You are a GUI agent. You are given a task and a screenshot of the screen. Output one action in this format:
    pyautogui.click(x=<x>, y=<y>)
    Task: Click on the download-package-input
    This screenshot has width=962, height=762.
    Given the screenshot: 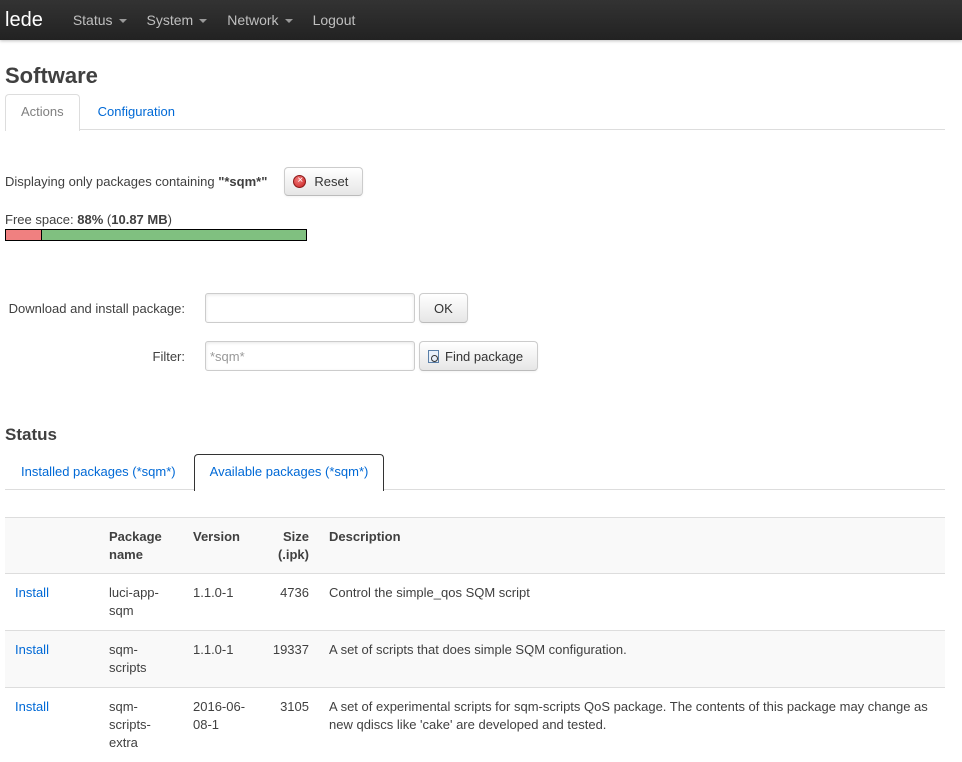 What is the action you would take?
    pyautogui.click(x=310, y=308)
    